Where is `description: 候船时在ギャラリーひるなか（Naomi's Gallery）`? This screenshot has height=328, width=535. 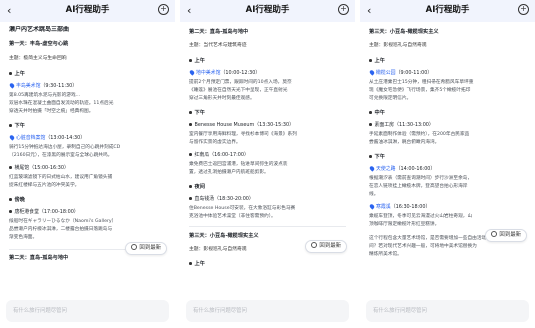 description: 候船时在ギャラリーひるなか（Naomi's Gallery） is located at coordinates (63, 221).